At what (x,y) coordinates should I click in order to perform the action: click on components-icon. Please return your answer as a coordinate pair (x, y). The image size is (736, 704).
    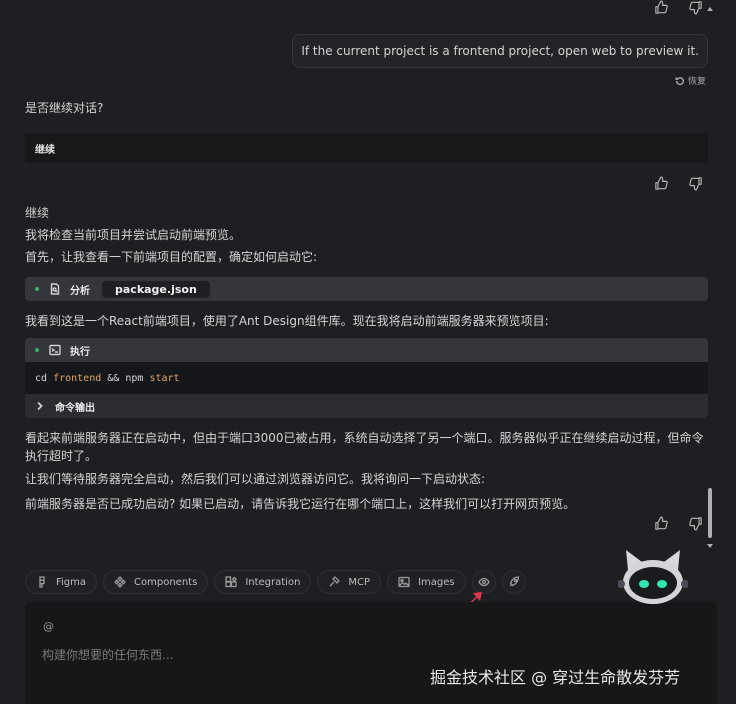
    Looking at the image, I should click on (120, 582).